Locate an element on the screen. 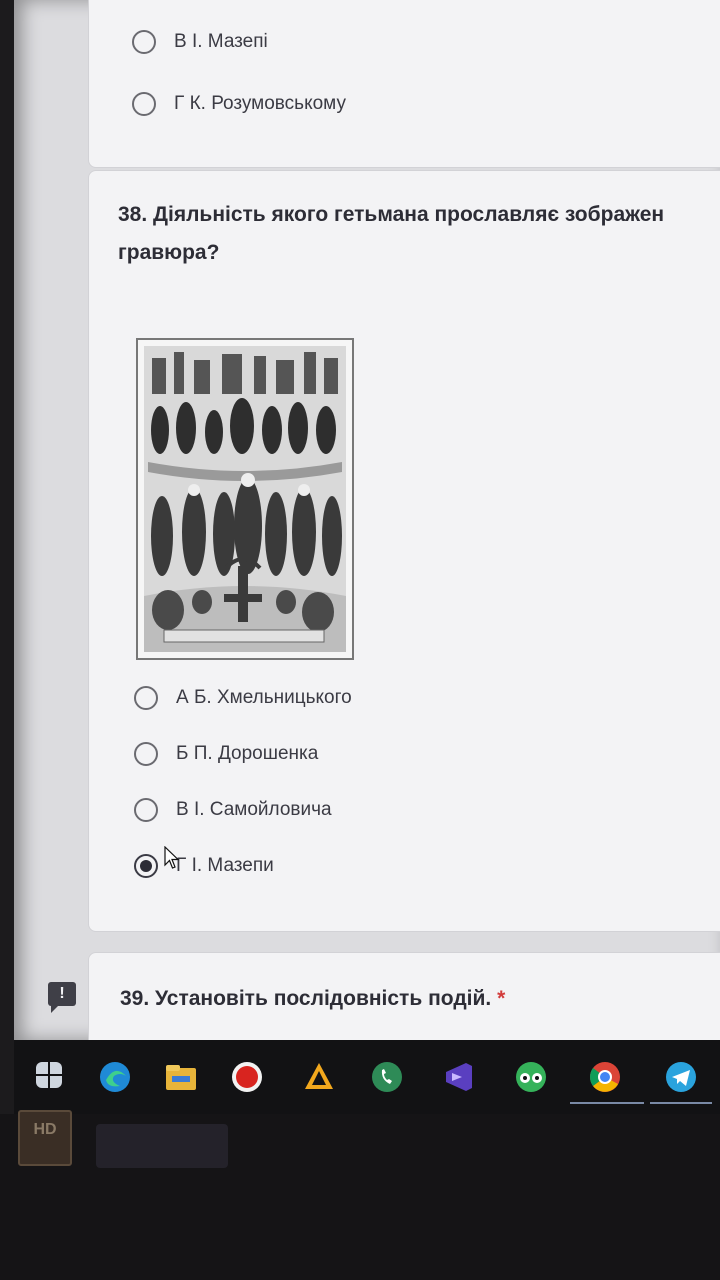 This screenshot has height=1280, width=720. engraving-illustration is located at coordinates (245, 499).